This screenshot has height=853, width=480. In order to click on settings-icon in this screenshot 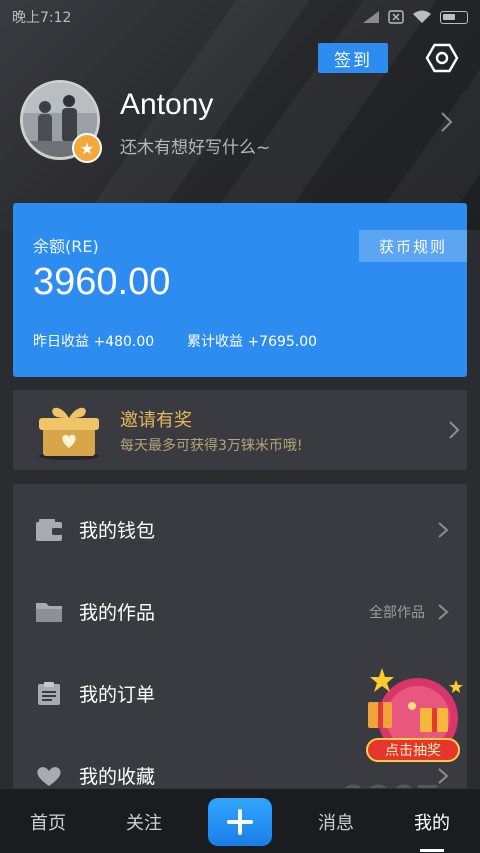, I will do `click(442, 58)`.